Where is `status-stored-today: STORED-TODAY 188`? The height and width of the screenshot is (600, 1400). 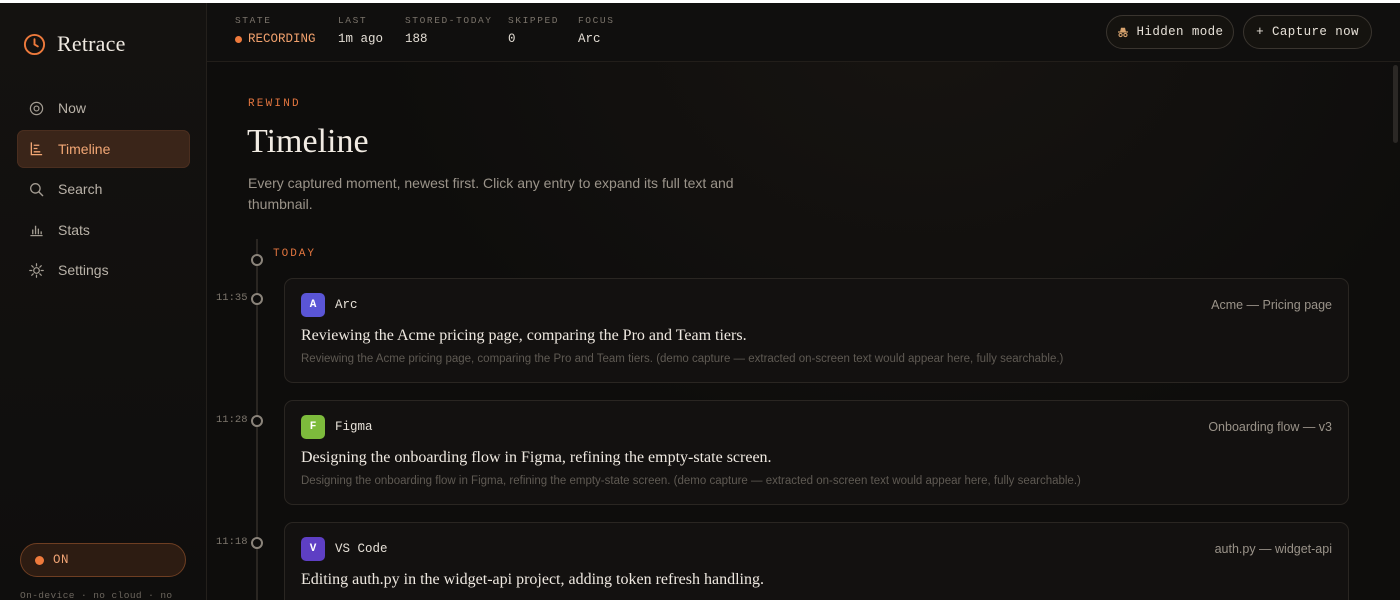 status-stored-today: STORED-TODAY 188 is located at coordinates (449, 30).